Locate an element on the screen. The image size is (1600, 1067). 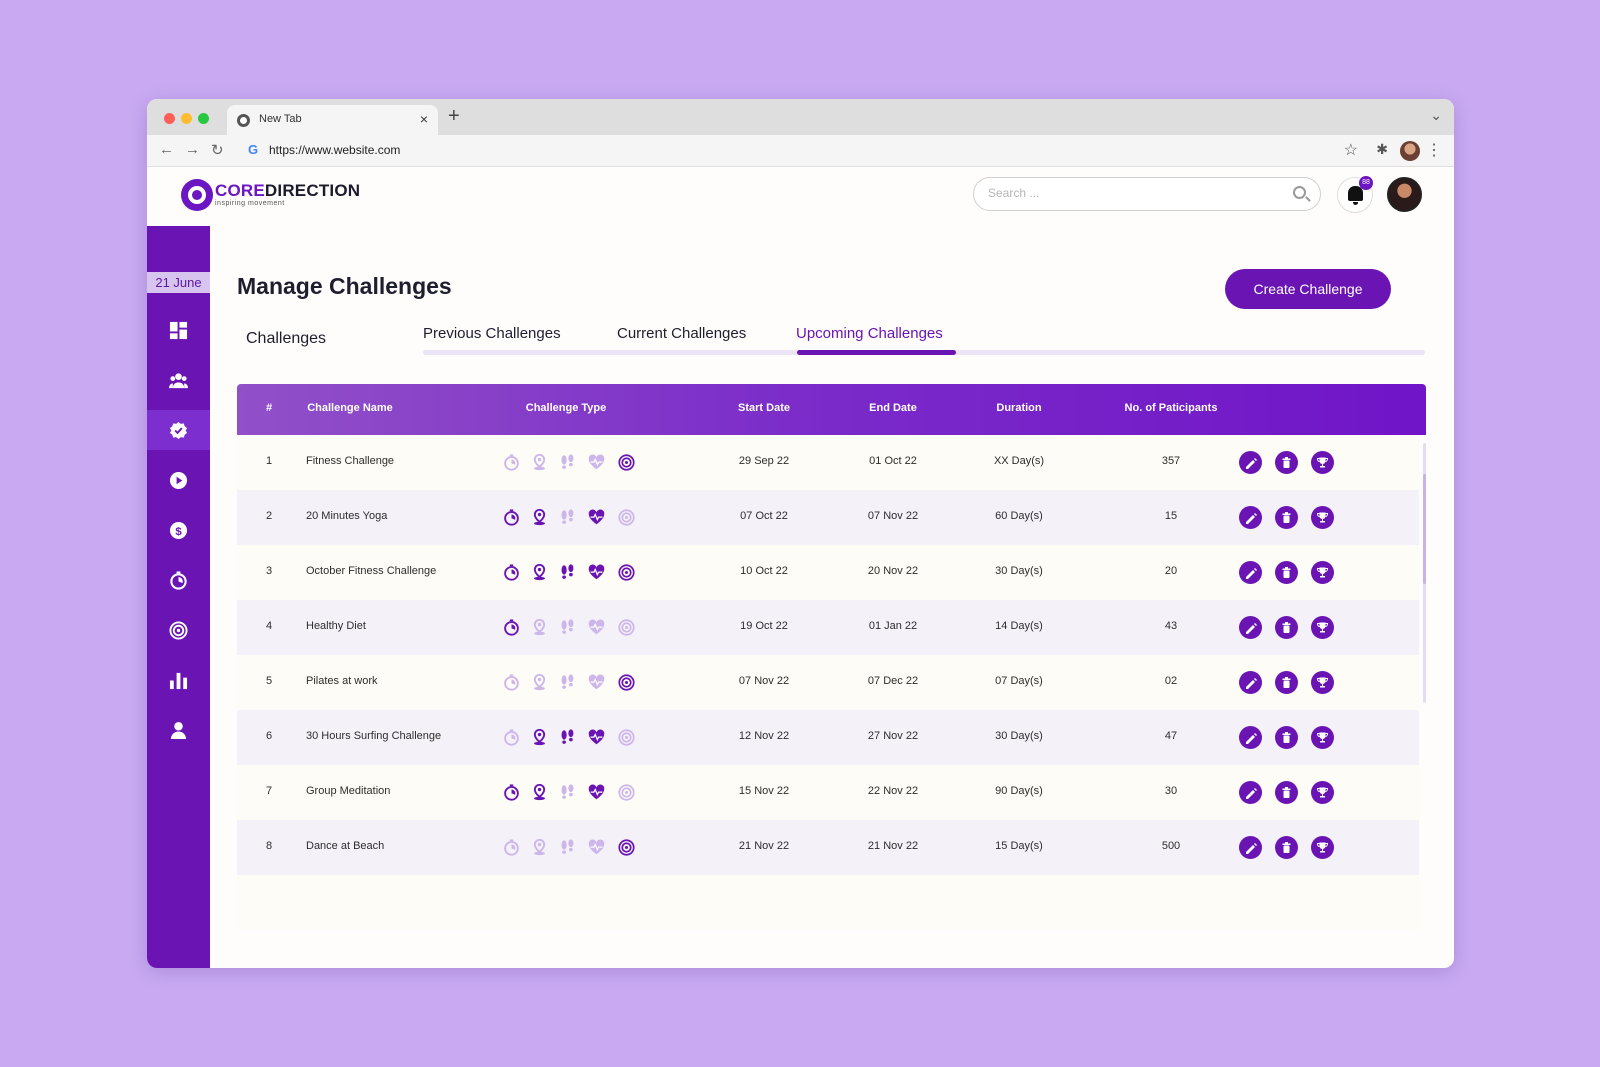
browser-profile-avatar is located at coordinates (1410, 151).